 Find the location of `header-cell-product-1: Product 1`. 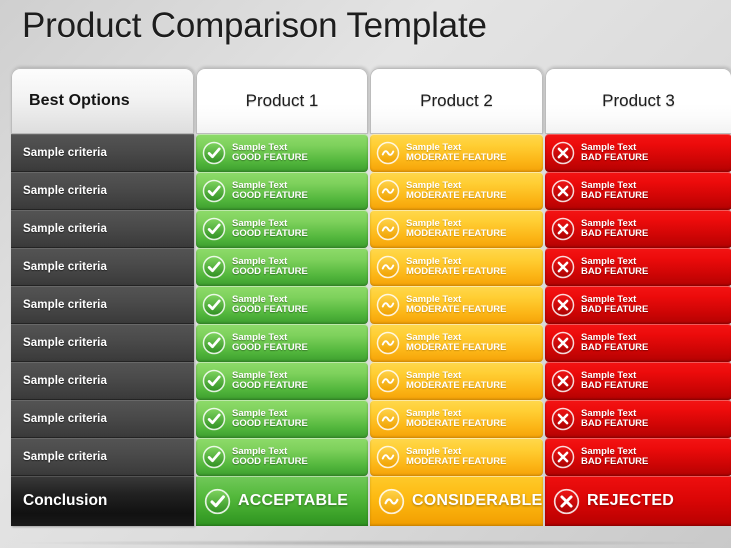

header-cell-product-1: Product 1 is located at coordinates (282, 101).